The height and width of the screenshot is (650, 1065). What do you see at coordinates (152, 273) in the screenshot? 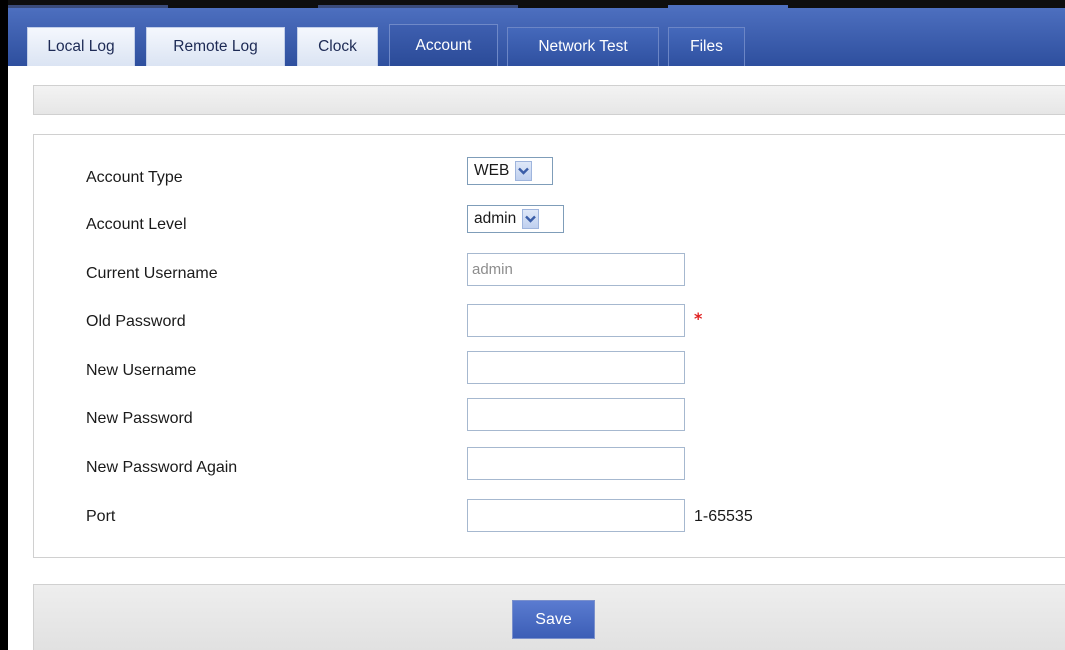
I see `current-username-label: Current Username` at bounding box center [152, 273].